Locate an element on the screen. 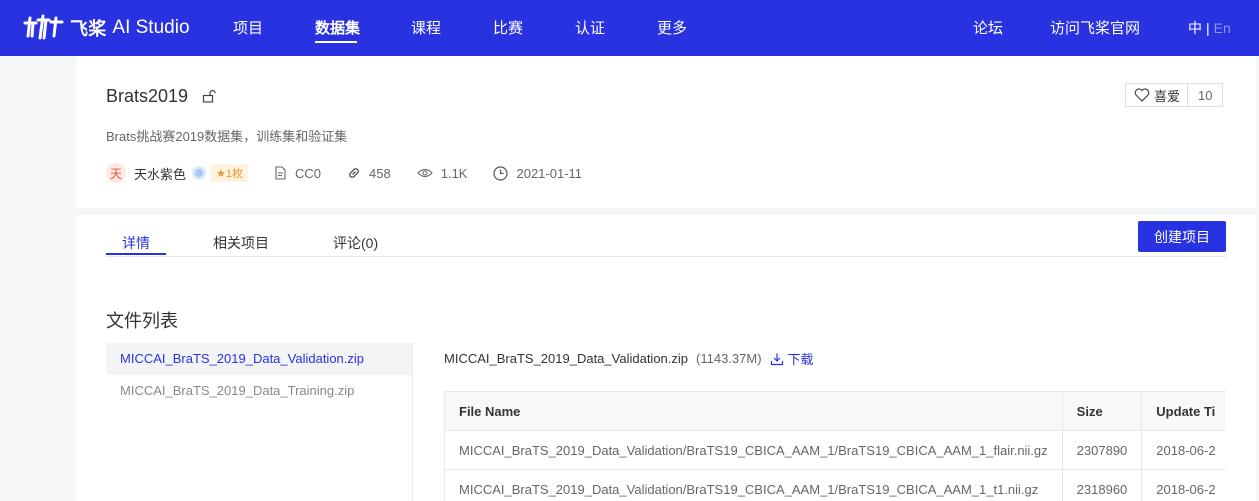 The height and width of the screenshot is (501, 1259). like-button: 喜爱 is located at coordinates (1157, 95).